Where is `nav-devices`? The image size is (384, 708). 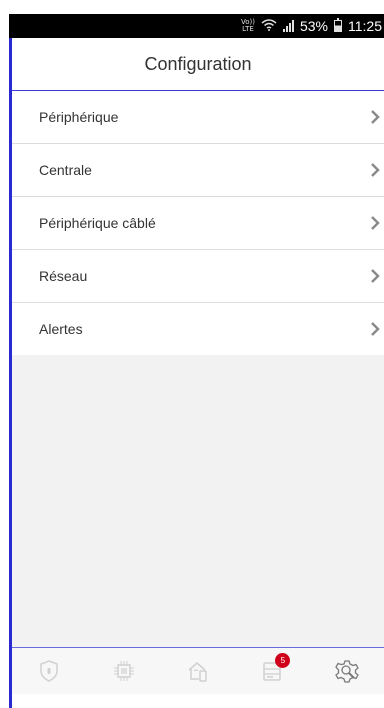 nav-devices is located at coordinates (124, 671).